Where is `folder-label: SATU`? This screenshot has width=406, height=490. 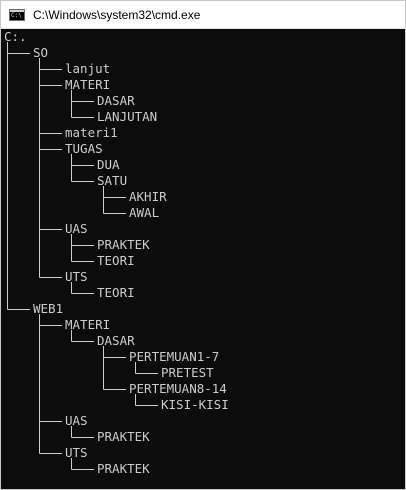 folder-label: SATU is located at coordinates (112, 180).